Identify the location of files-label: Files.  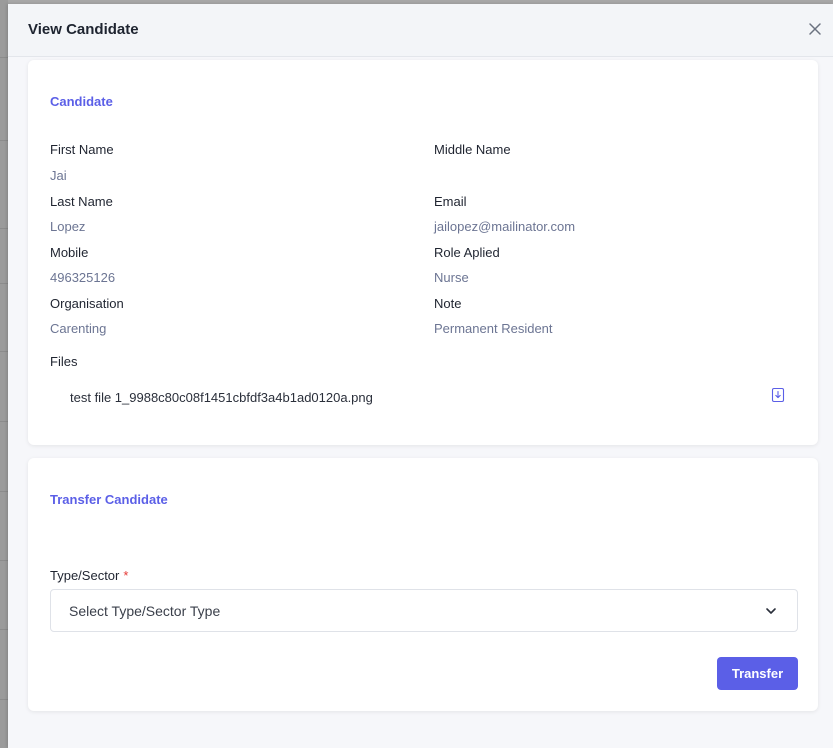
(64, 361).